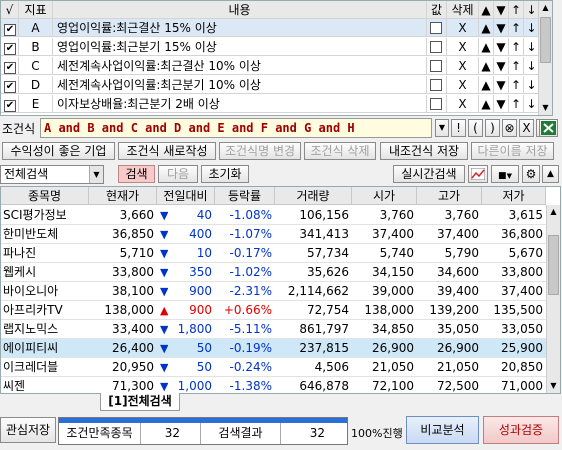  I want to click on col-high-header: 고가, so click(449, 196).